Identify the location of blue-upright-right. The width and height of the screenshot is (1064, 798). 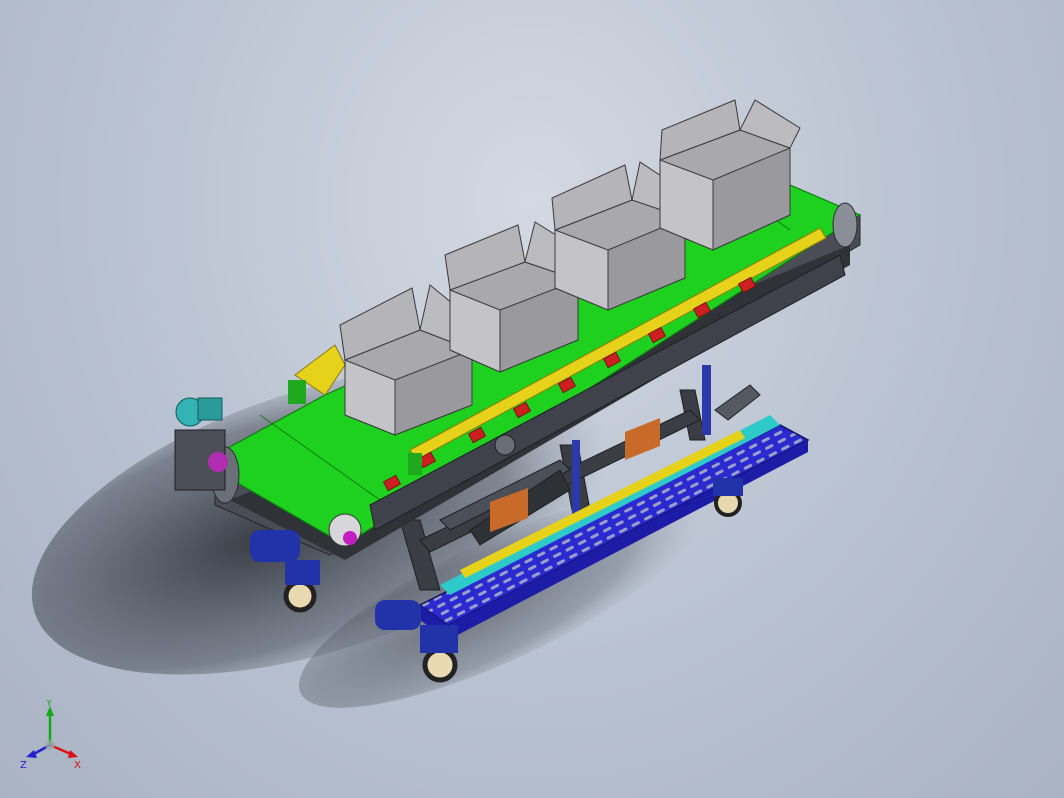
(706, 400).